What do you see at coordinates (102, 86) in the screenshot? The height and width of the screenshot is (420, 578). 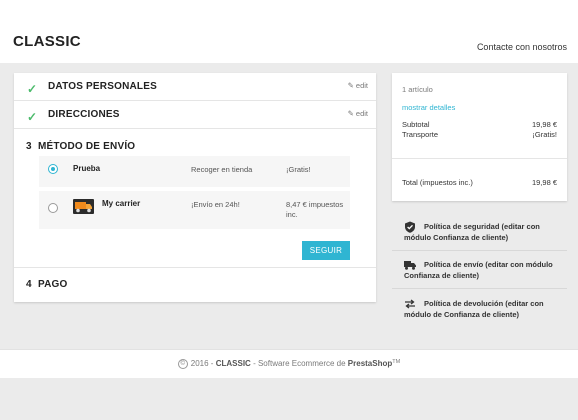 I see `step-title: DATOS PERSONALES` at bounding box center [102, 86].